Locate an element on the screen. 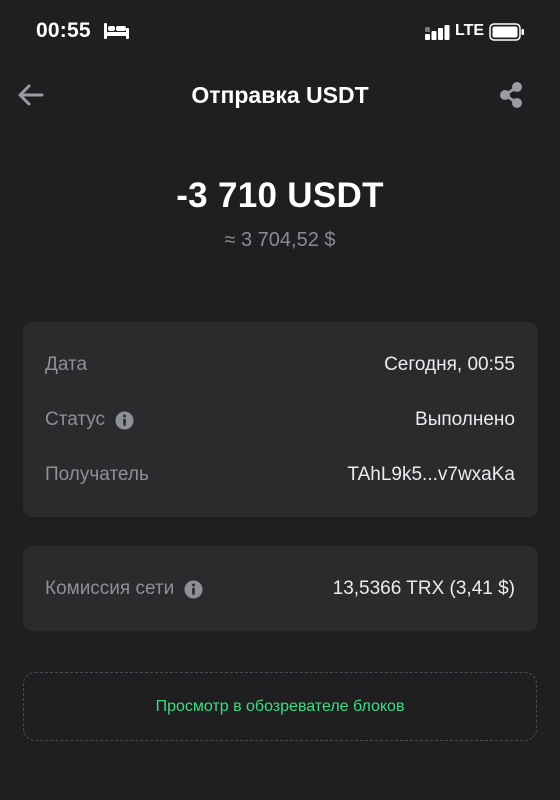  explorer-button-label: Просмотр в обозревателе блоков is located at coordinates (280, 706).